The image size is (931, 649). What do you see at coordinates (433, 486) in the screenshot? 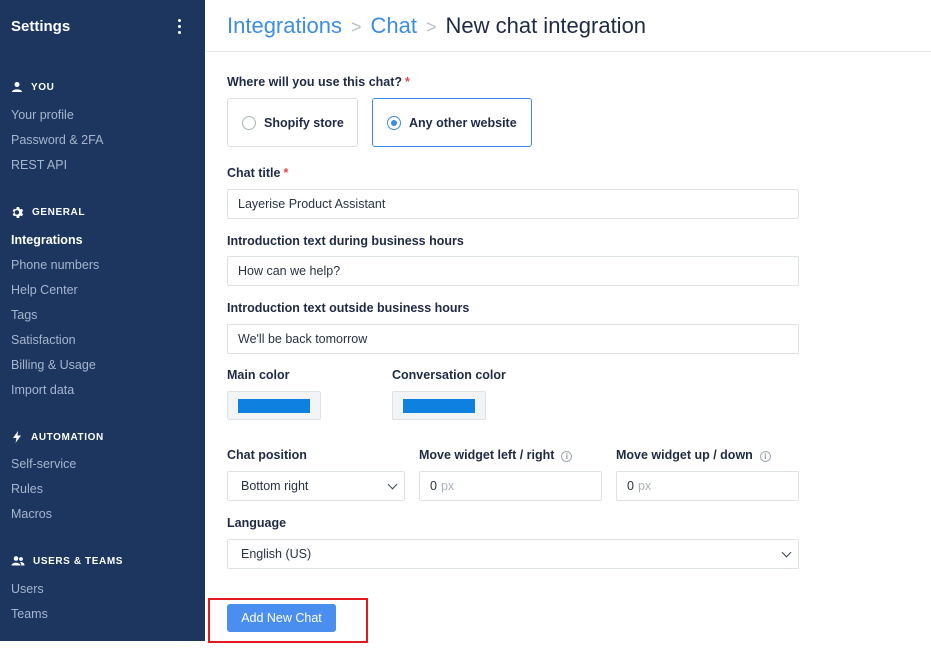
I see `move-left-right-value: 0` at bounding box center [433, 486].